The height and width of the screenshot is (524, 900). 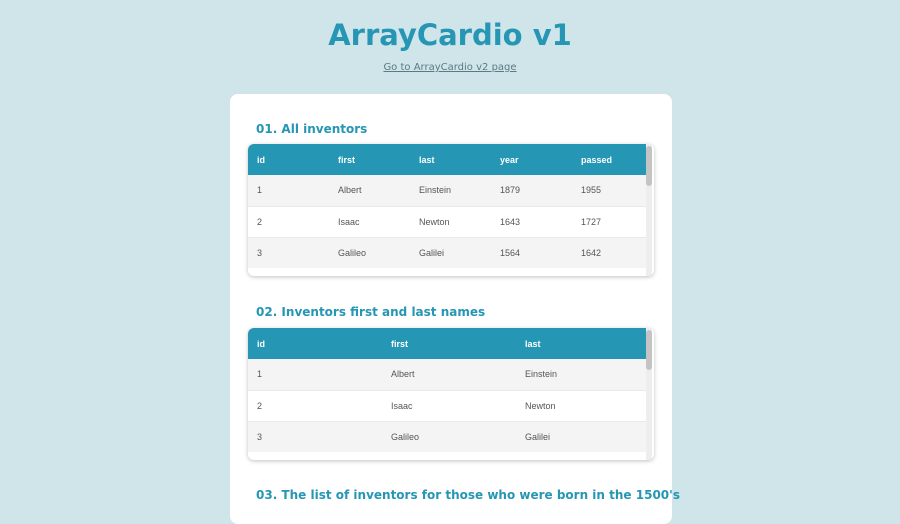 What do you see at coordinates (510, 252) in the screenshot?
I see `cell-year: 1564` at bounding box center [510, 252].